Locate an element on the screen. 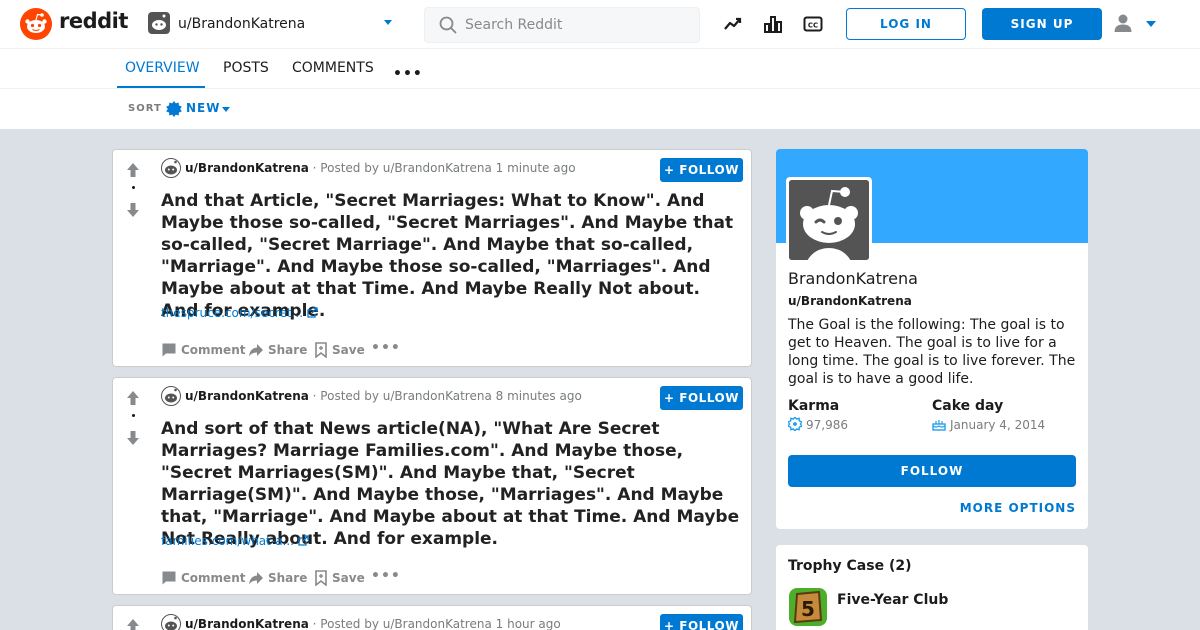  search-bar is located at coordinates (562, 25).